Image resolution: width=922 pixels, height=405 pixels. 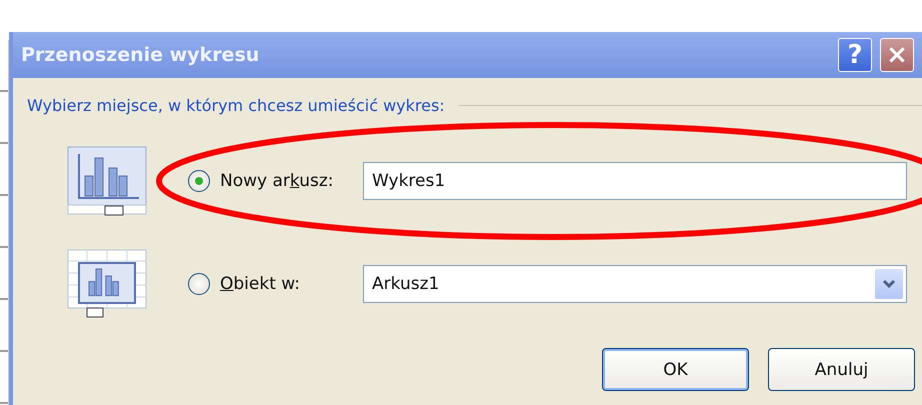 What do you see at coordinates (108, 181) in the screenshot?
I see `chart-sheet-icon` at bounding box center [108, 181].